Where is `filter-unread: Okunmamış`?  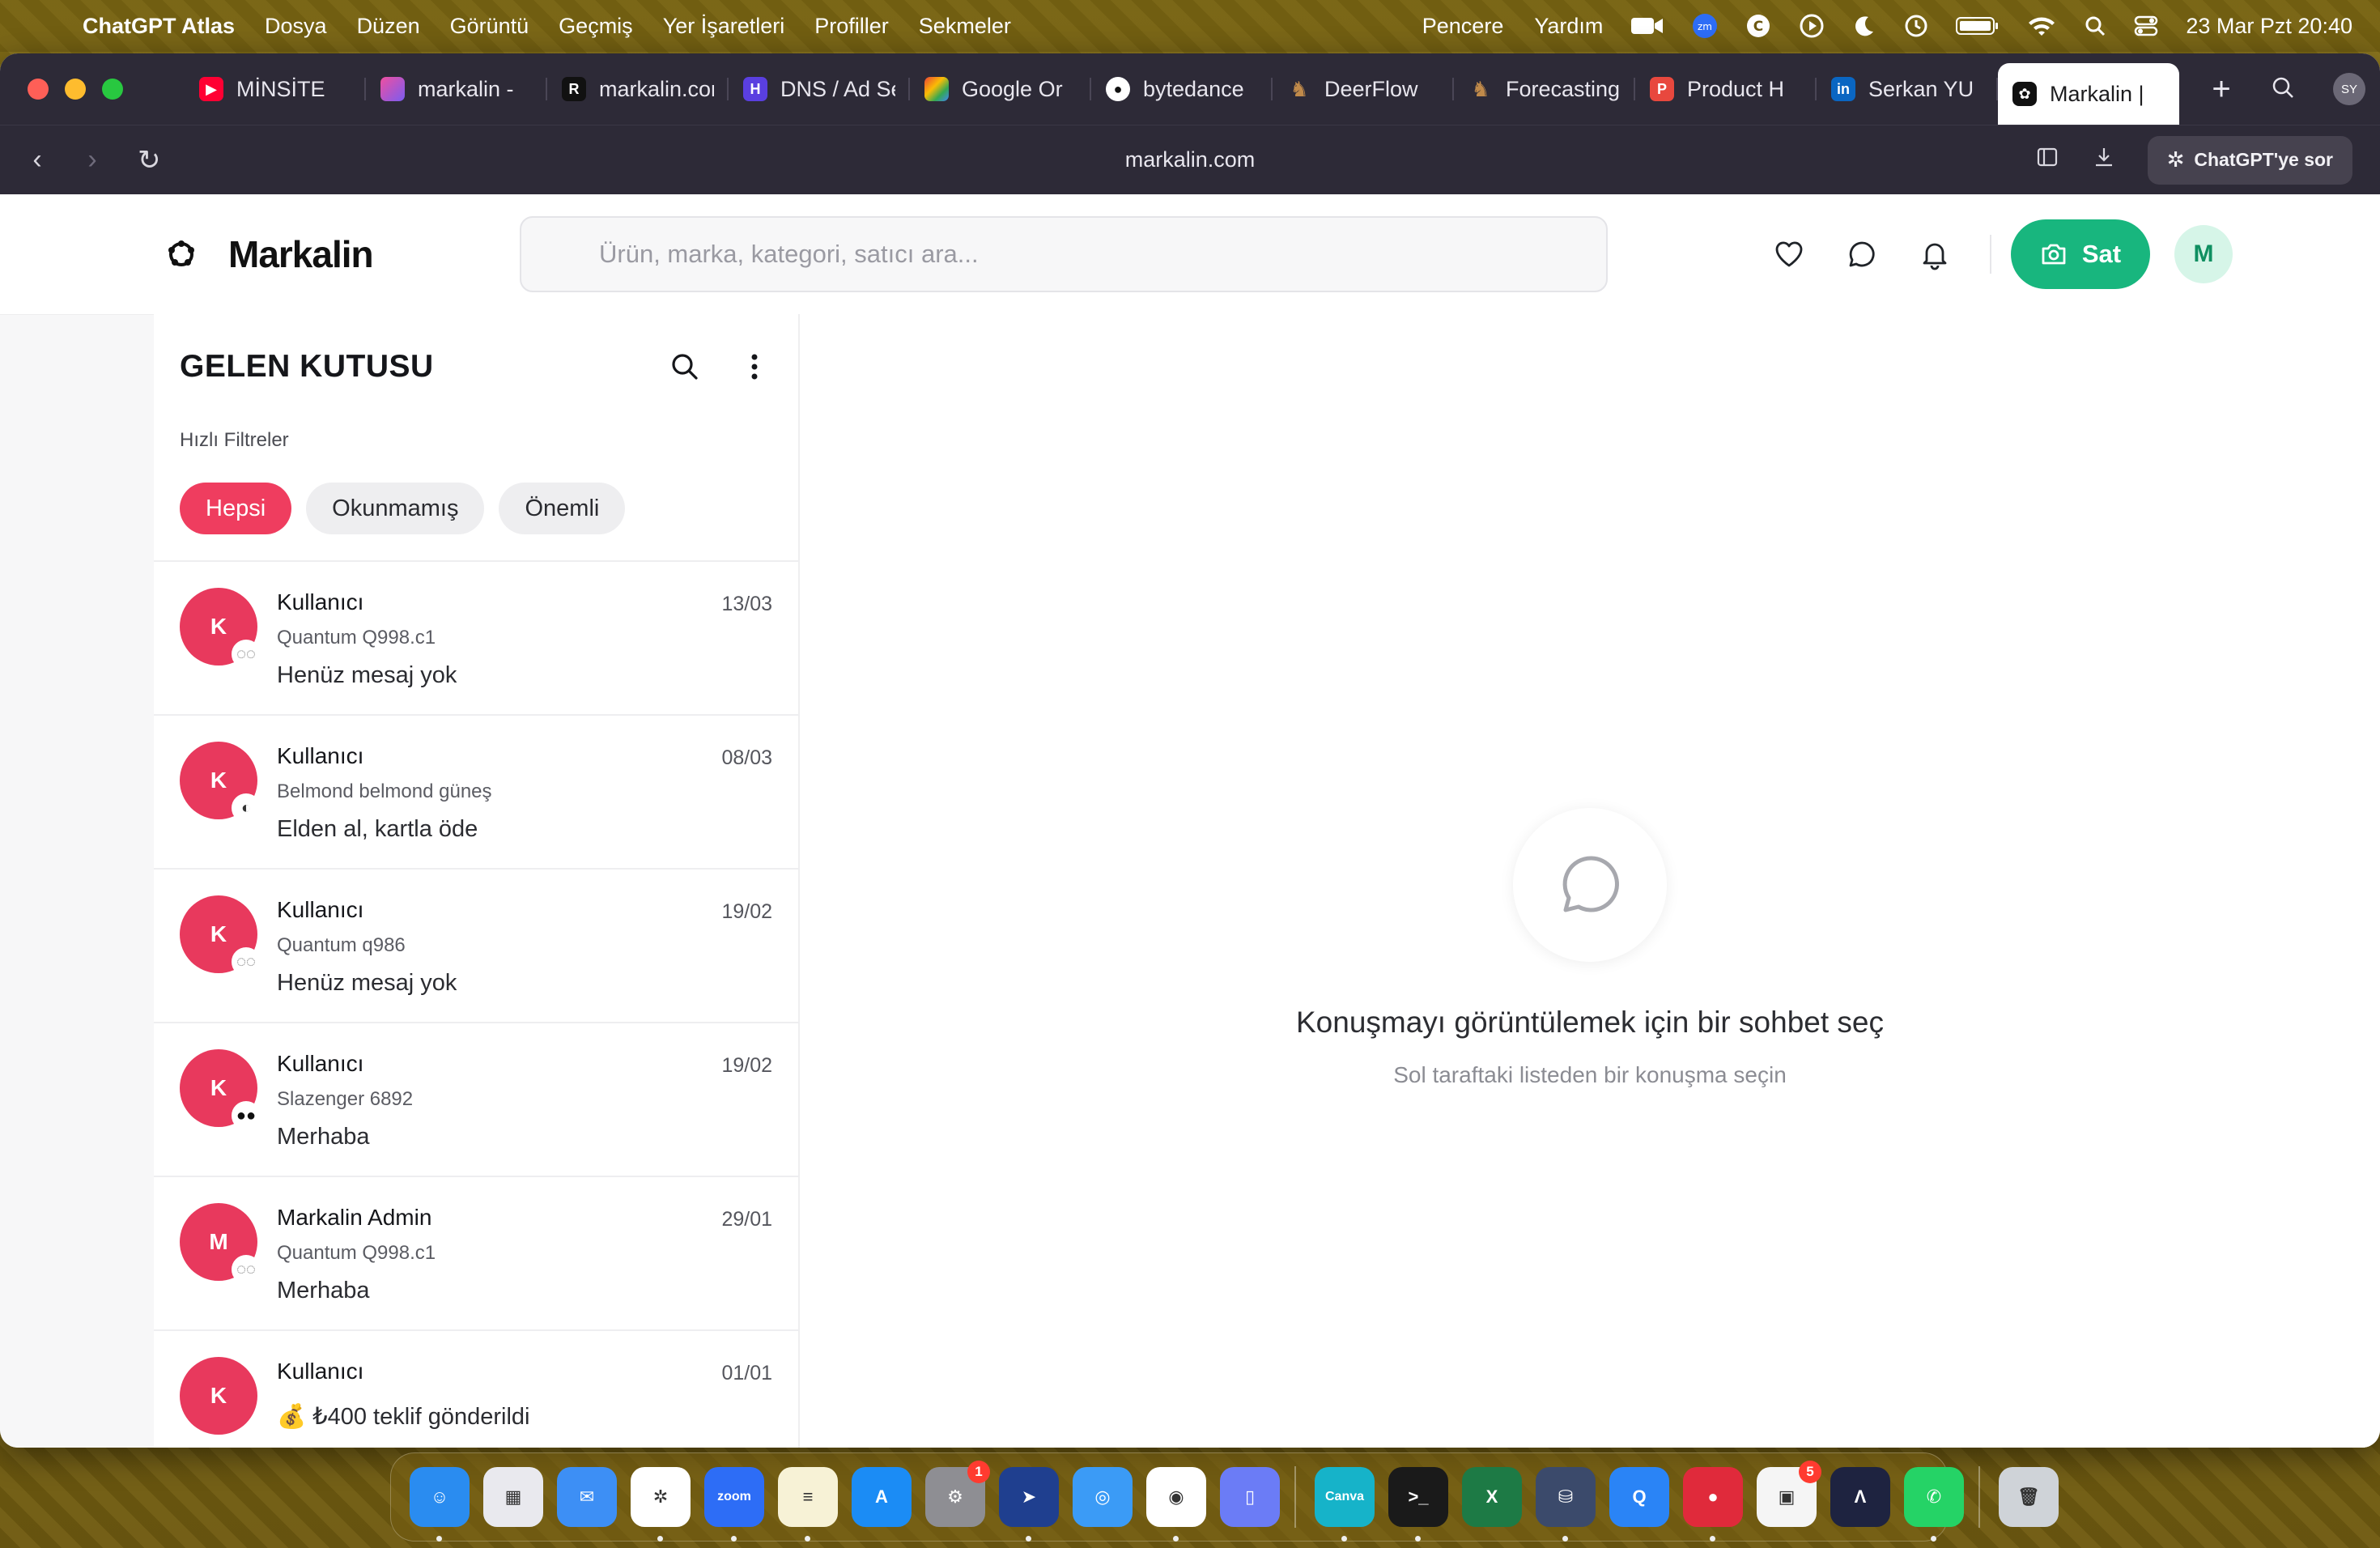
filter-unread: Okunmamış is located at coordinates (395, 508).